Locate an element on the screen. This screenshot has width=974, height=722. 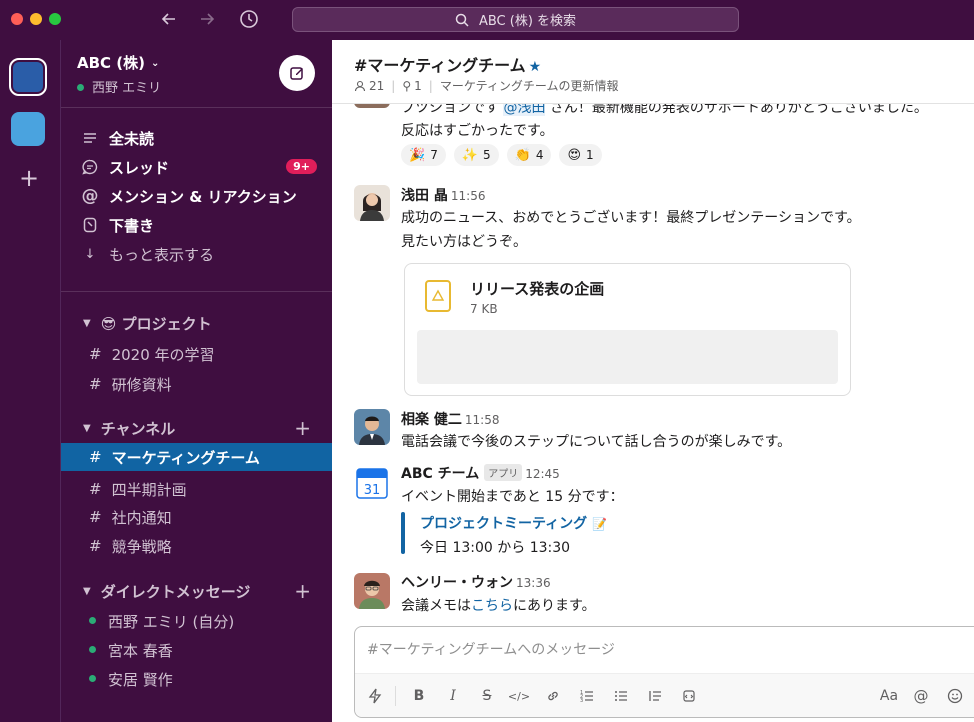
sidebar-channel-2020-learning: # 2020 年の学習 is located at coordinates (197, 354).